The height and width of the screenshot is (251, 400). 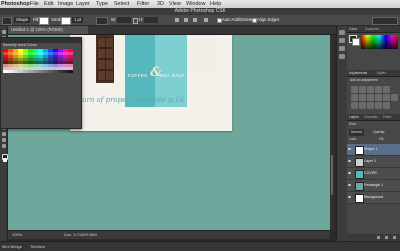 What do you see at coordinates (44, 21) in the screenshot?
I see `fill-swatch` at bounding box center [44, 21].